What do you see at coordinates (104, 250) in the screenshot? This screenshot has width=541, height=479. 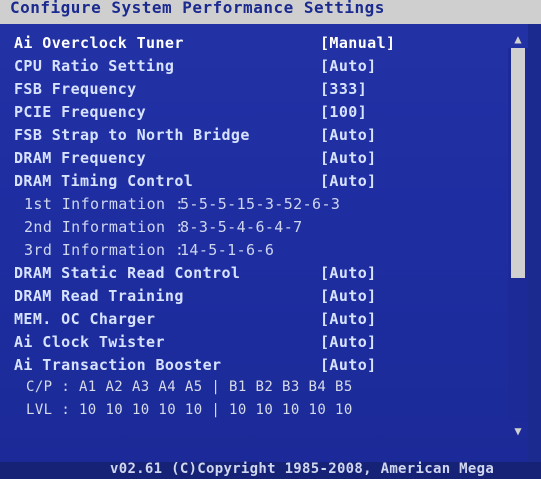 I see `timing-label: 3rd Information :` at bounding box center [104, 250].